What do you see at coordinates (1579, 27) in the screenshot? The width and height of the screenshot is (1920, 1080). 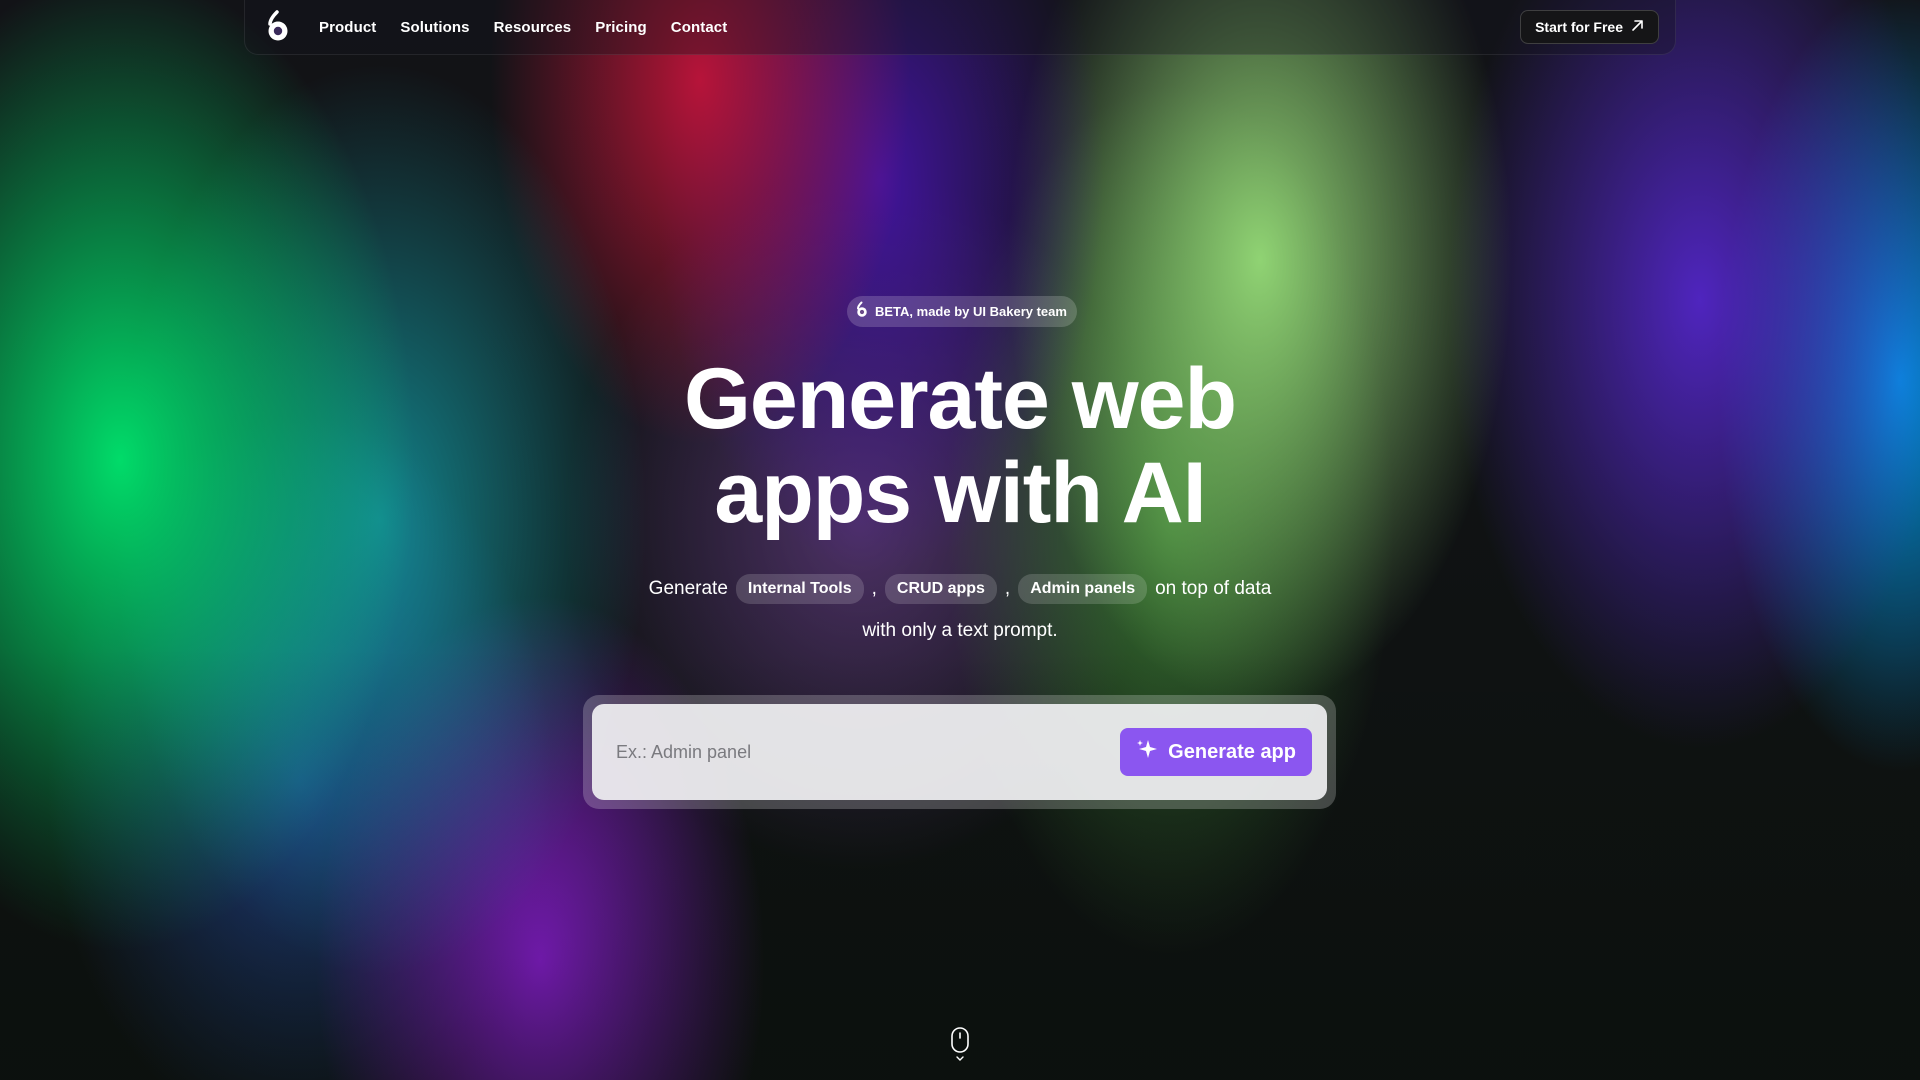 I see `start-for-free-label: Start for Free` at bounding box center [1579, 27].